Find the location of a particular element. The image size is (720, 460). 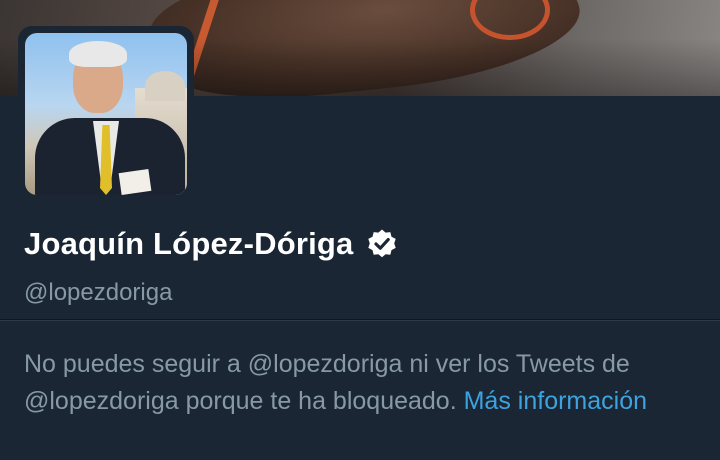

avatar-hair is located at coordinates (98, 54).